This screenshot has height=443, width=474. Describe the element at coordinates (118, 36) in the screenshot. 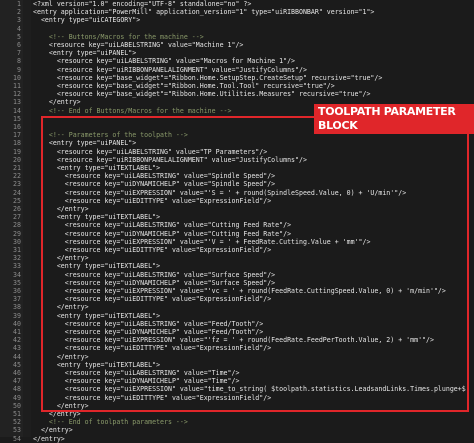

I see `code-text: <!-- Buttons/Macros for the machine -->` at that location.